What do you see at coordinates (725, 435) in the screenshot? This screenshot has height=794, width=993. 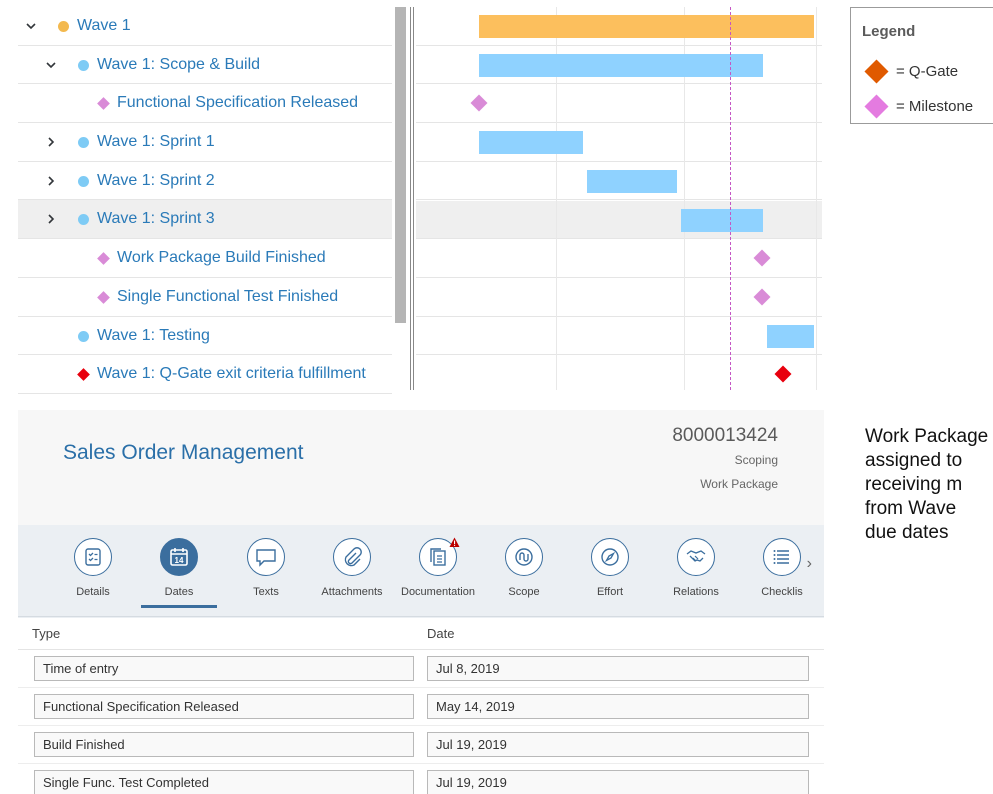 I see `object-number: 8000013424` at bounding box center [725, 435].